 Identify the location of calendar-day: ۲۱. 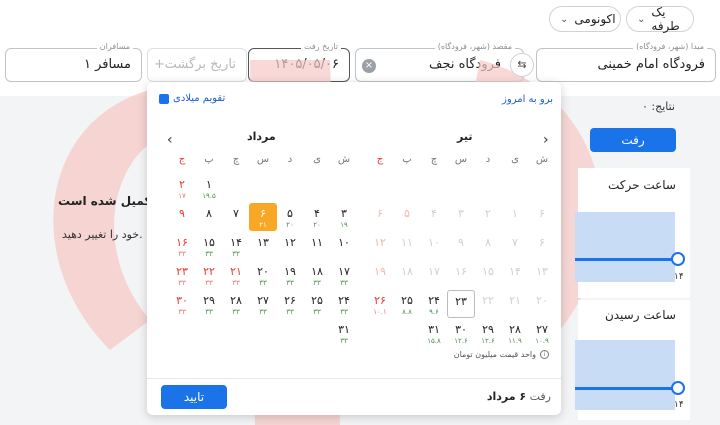
(515, 304).